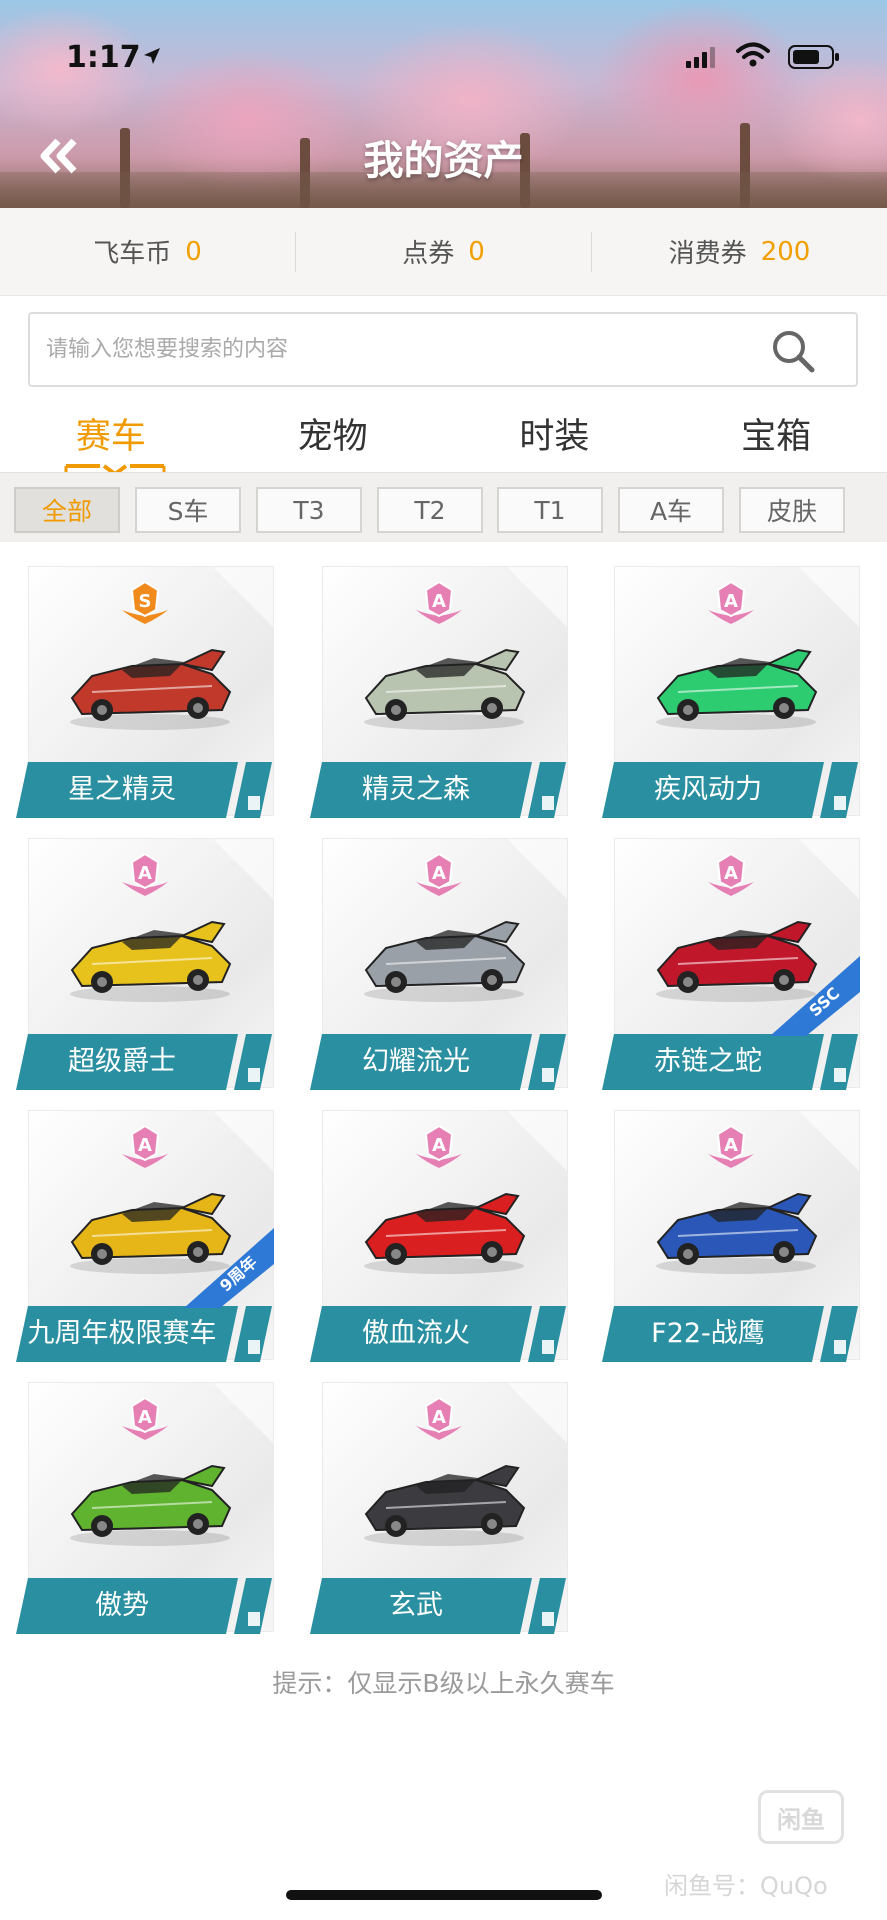 Image resolution: width=887 pixels, height=1920 pixels. I want to click on filter-s-car: S车, so click(188, 510).